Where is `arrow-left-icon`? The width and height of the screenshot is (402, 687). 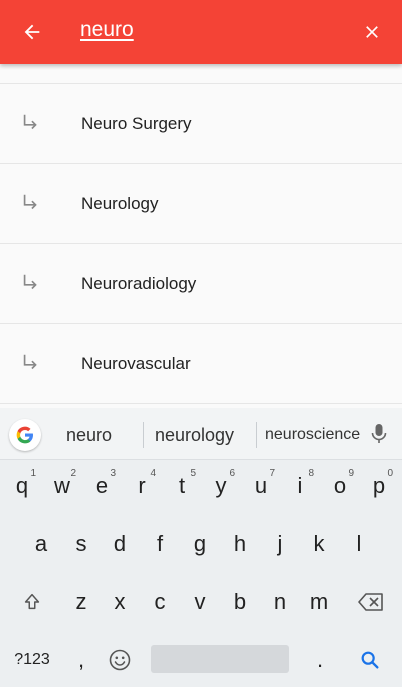
arrow-left-icon is located at coordinates (32, 32).